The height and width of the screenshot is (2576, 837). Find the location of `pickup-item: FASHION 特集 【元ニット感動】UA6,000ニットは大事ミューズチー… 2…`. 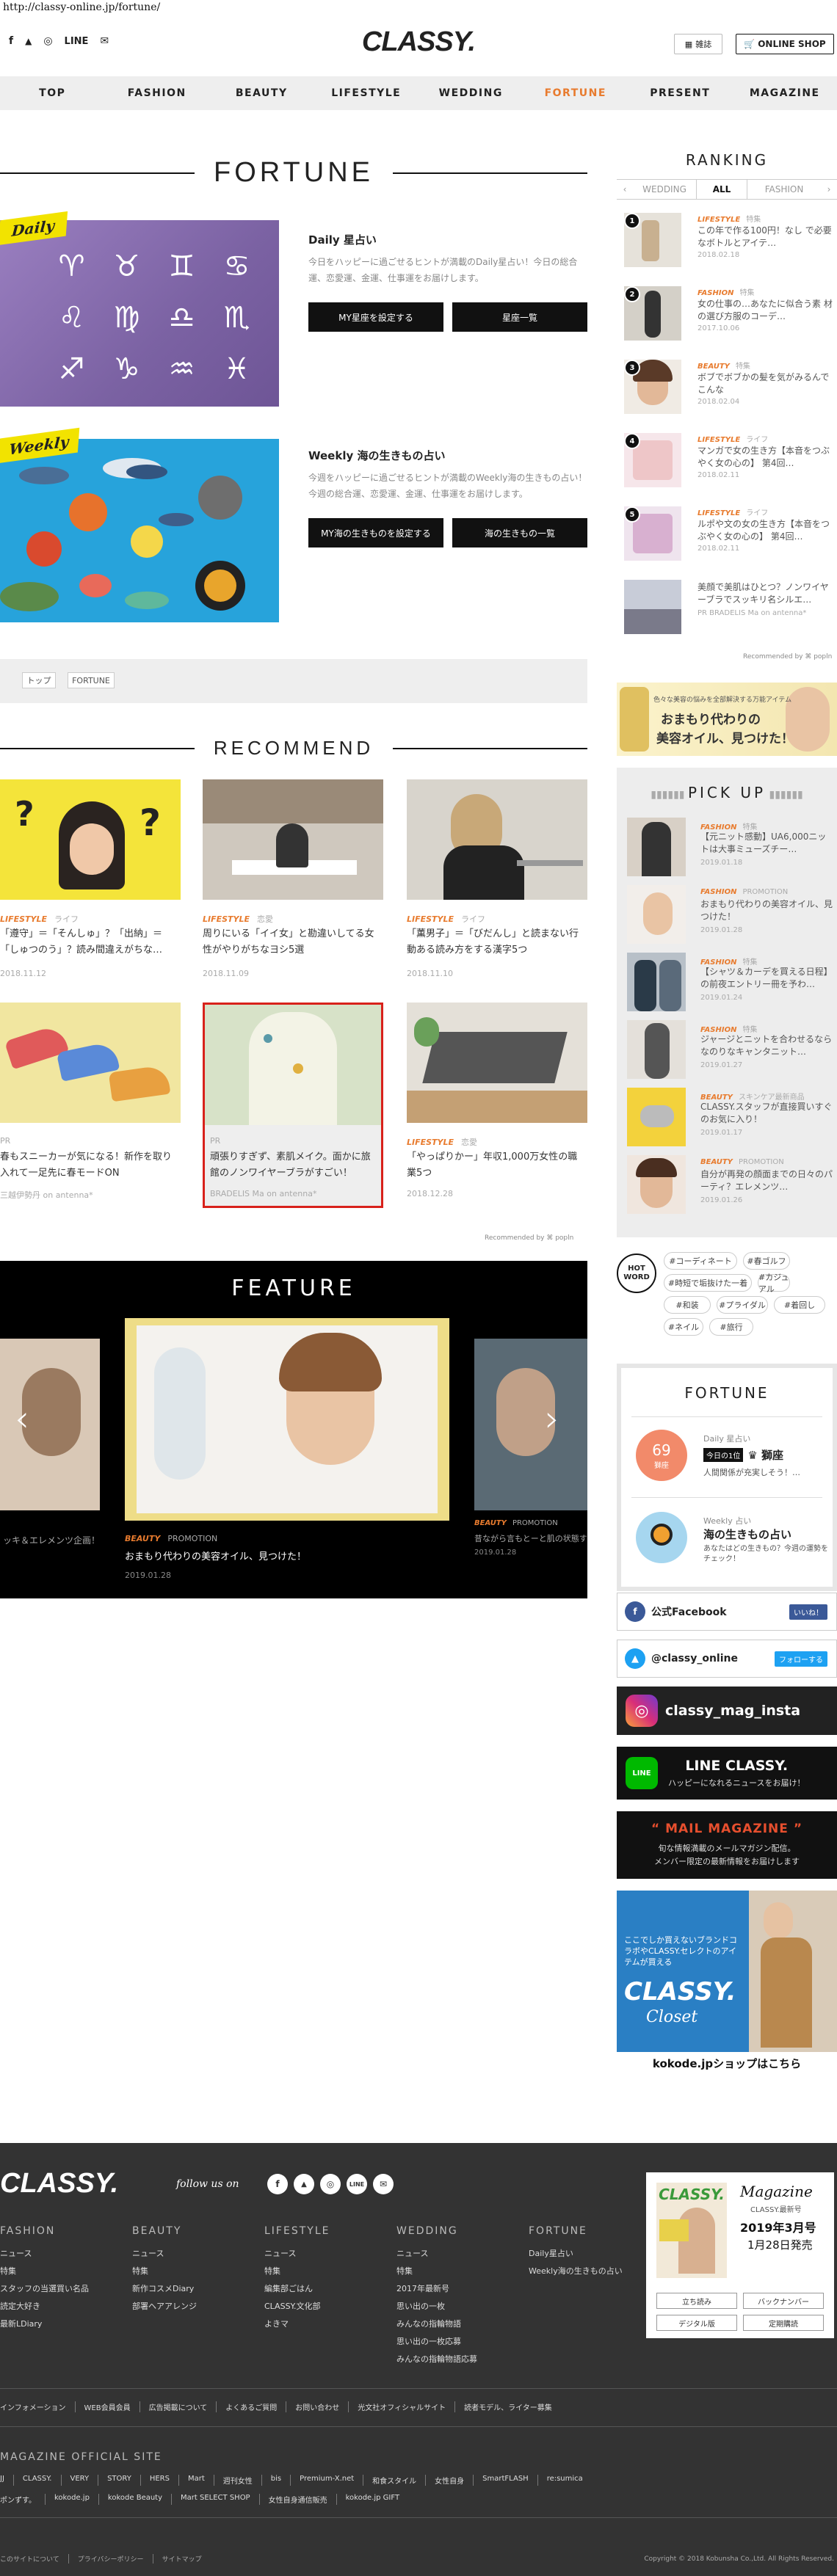

pickup-item: FASHION 特集 【元ニット感動】UA6,000ニットは大事ミューズチー… 2… is located at coordinates (730, 847).